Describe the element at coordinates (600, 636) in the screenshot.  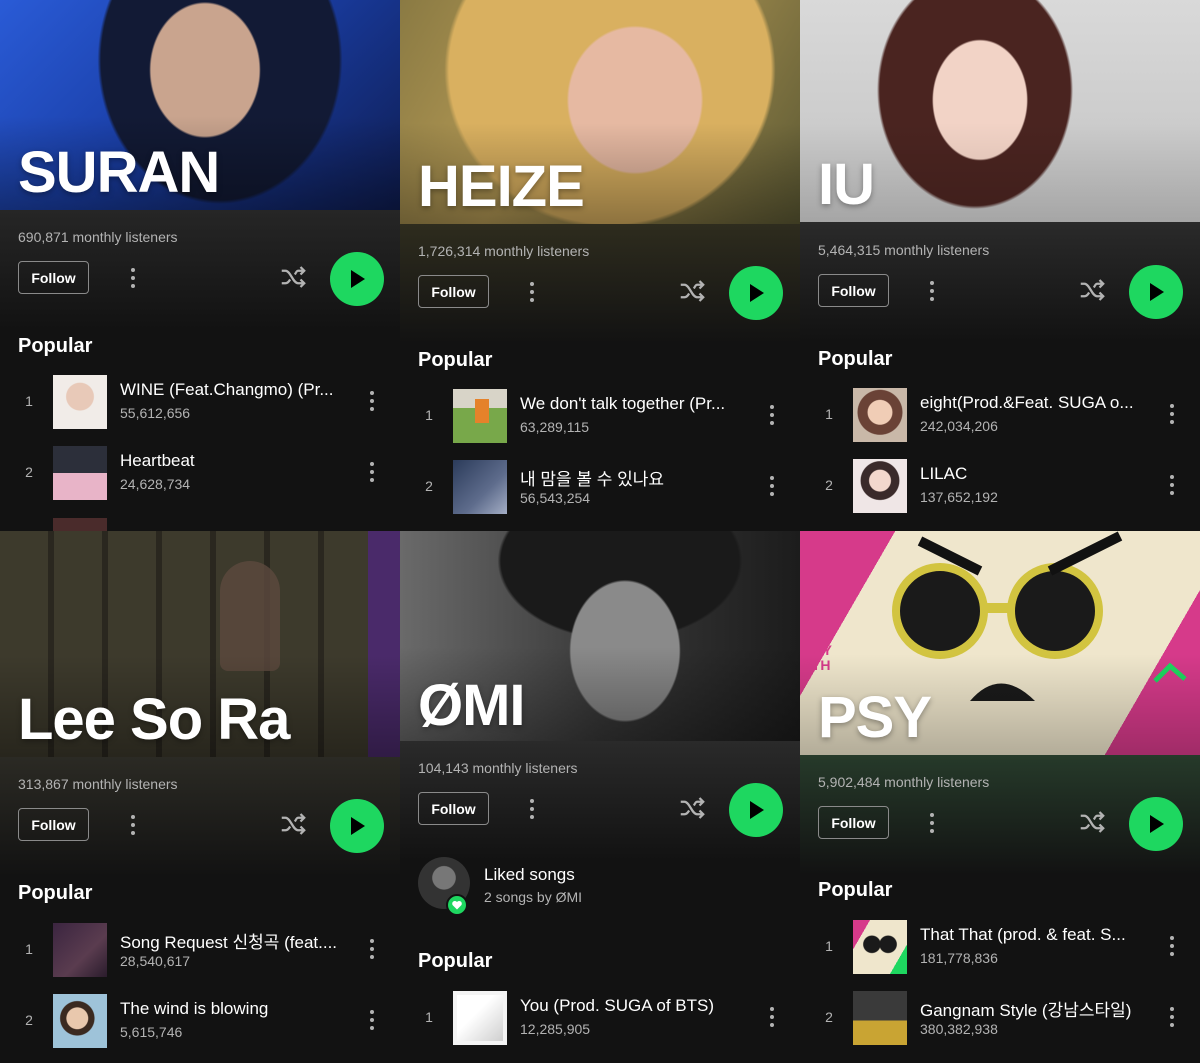
I see `artist-hero-image: ØMI` at that location.